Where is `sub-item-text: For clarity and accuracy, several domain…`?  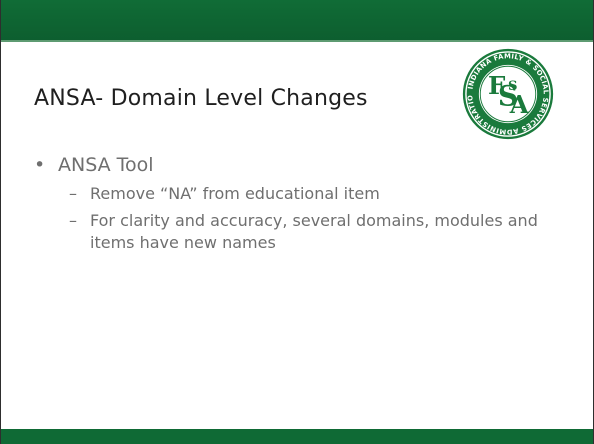
sub-item-text: For clarity and accuracy, several domain… is located at coordinates (314, 231).